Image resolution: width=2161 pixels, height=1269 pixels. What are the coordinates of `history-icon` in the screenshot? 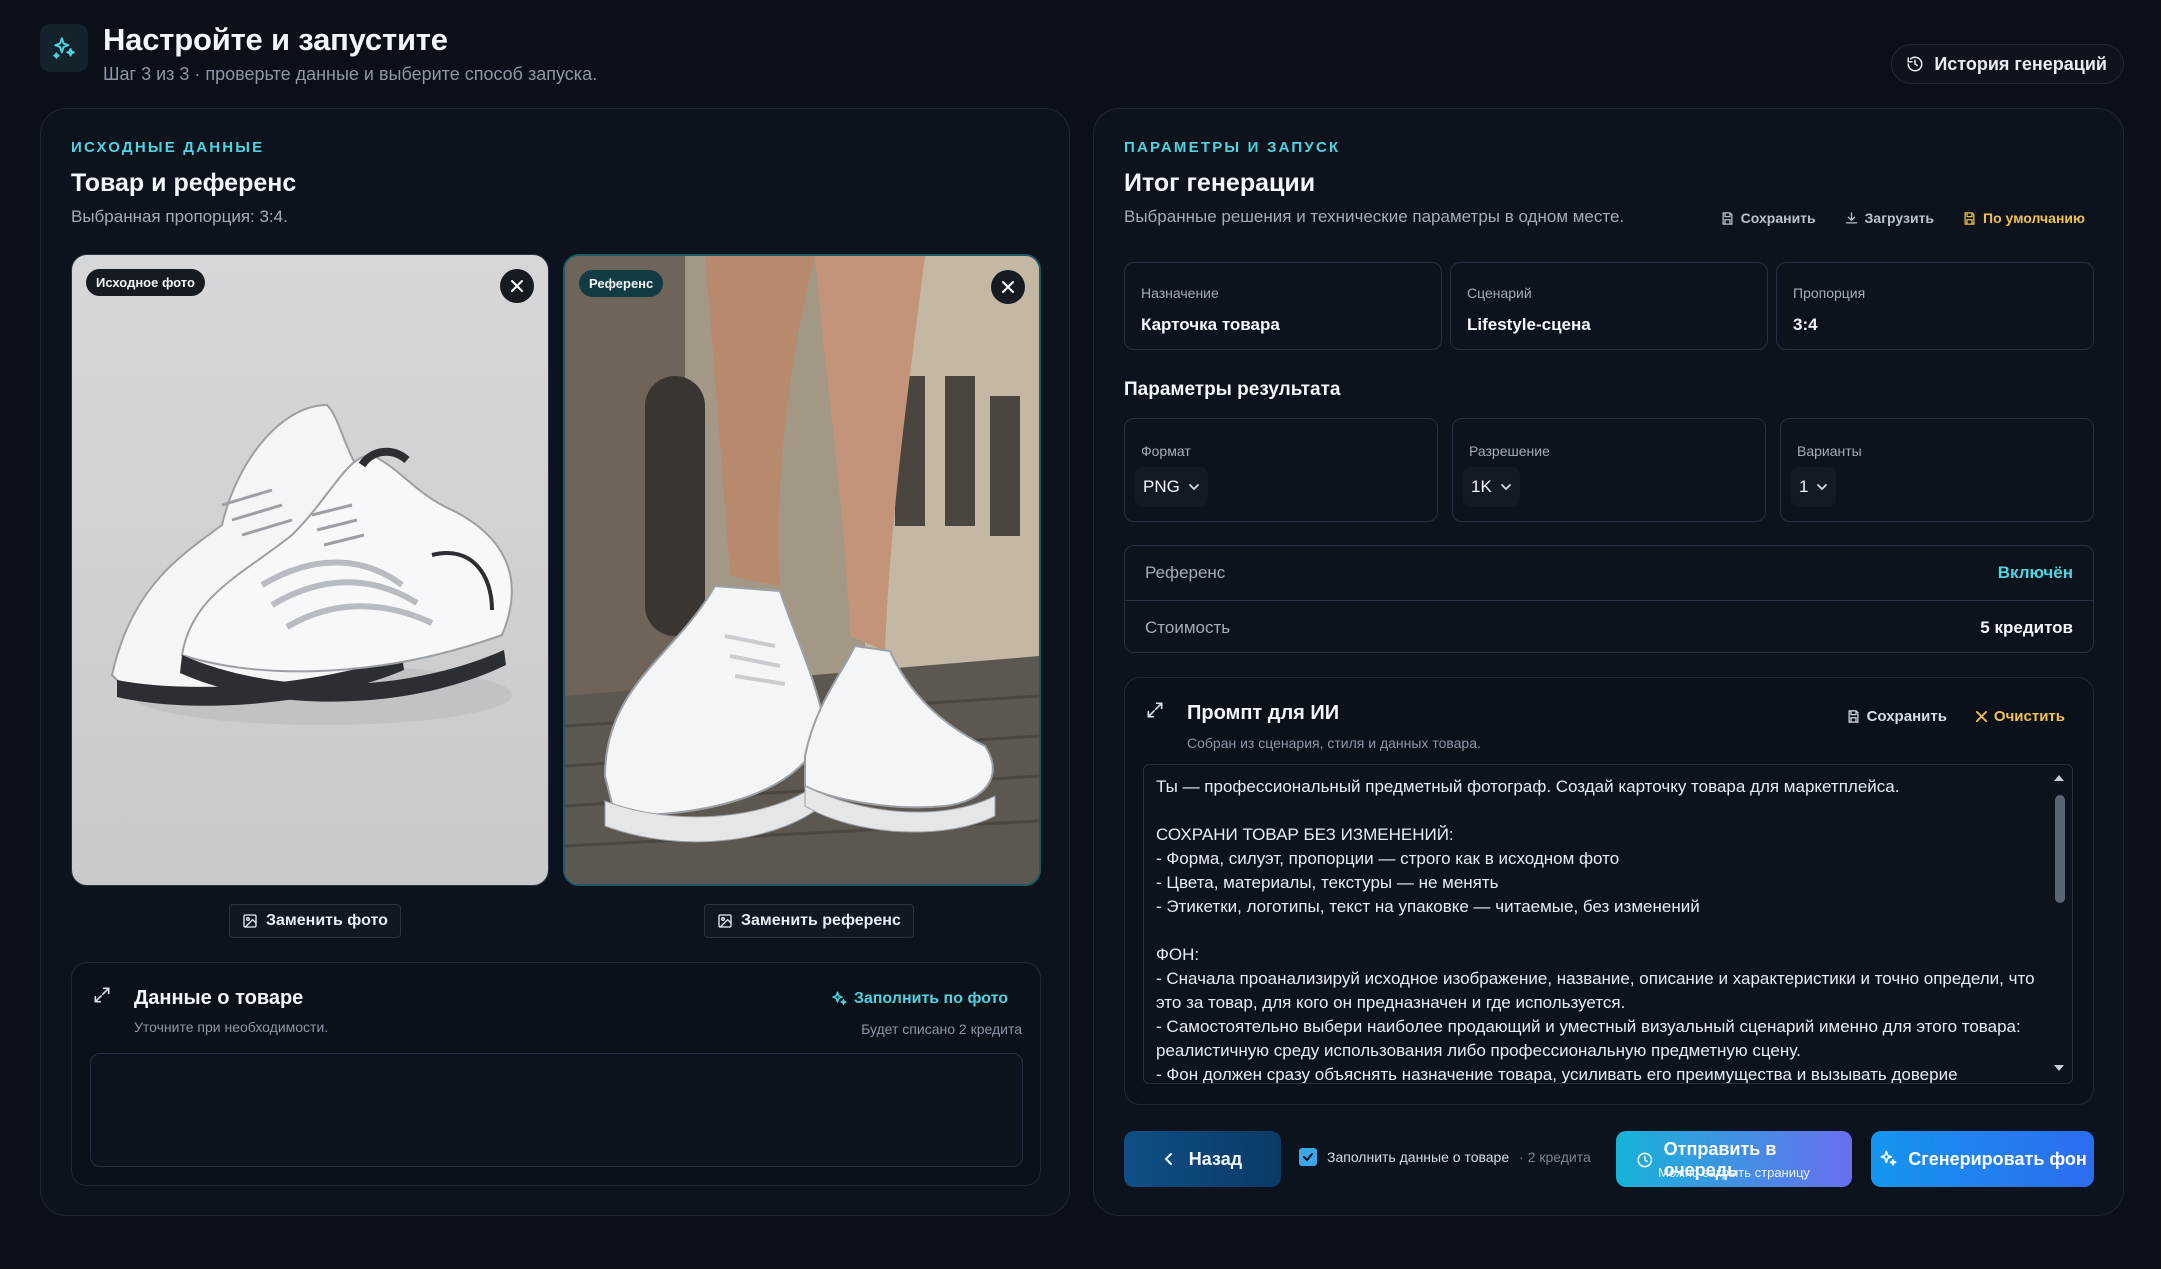 It's located at (1915, 64).